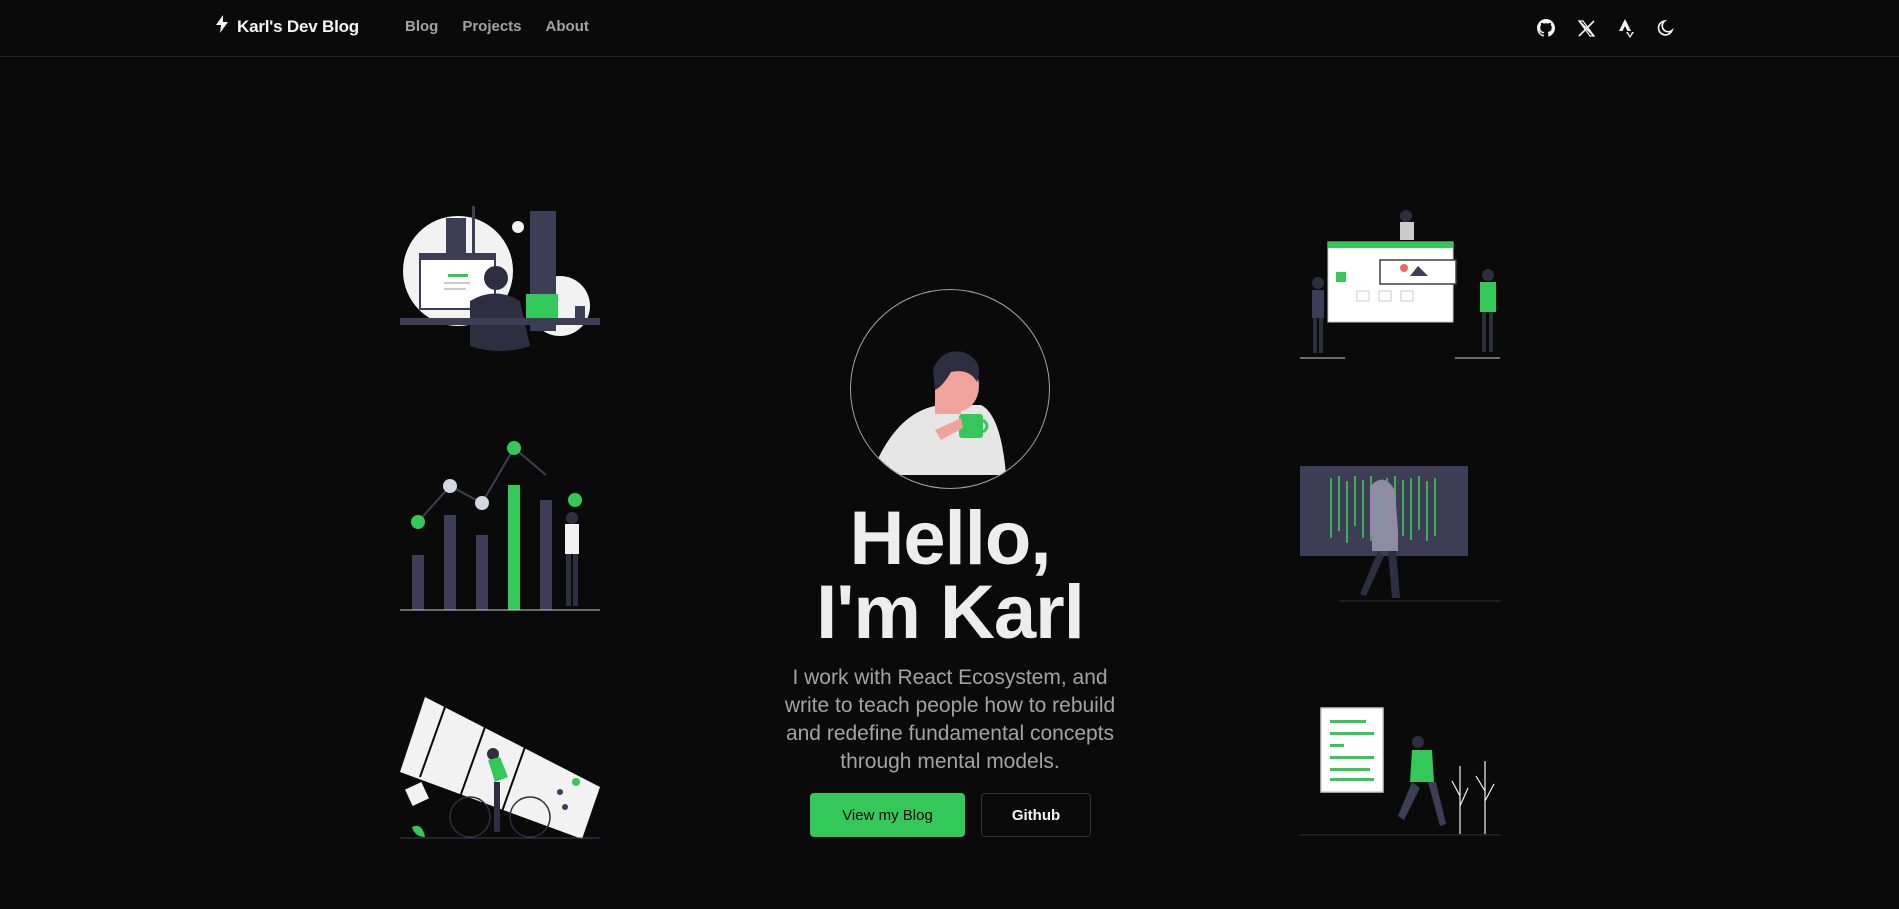 The width and height of the screenshot is (1899, 909). What do you see at coordinates (500, 526) in the screenshot?
I see `illustration-growth-chart` at bounding box center [500, 526].